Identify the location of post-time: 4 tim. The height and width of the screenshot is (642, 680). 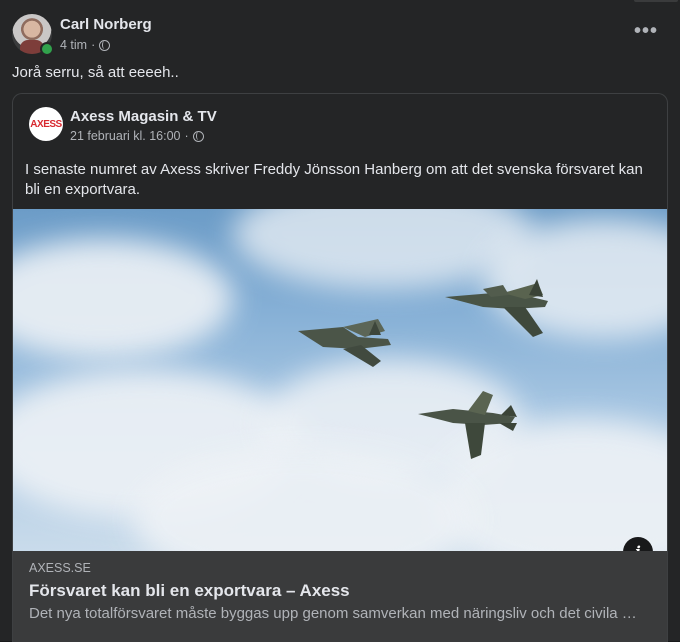
(73, 45).